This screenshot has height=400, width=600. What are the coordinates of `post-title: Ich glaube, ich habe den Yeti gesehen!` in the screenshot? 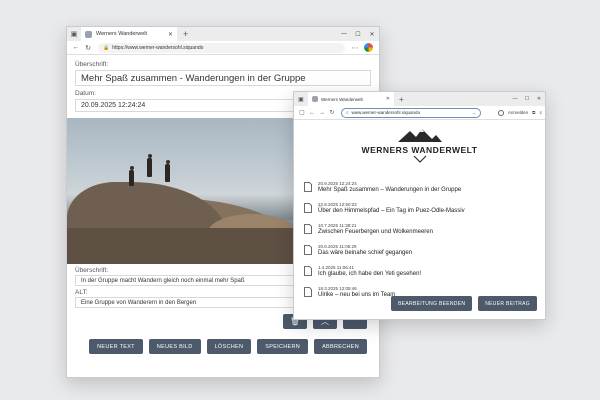 It's located at (370, 273).